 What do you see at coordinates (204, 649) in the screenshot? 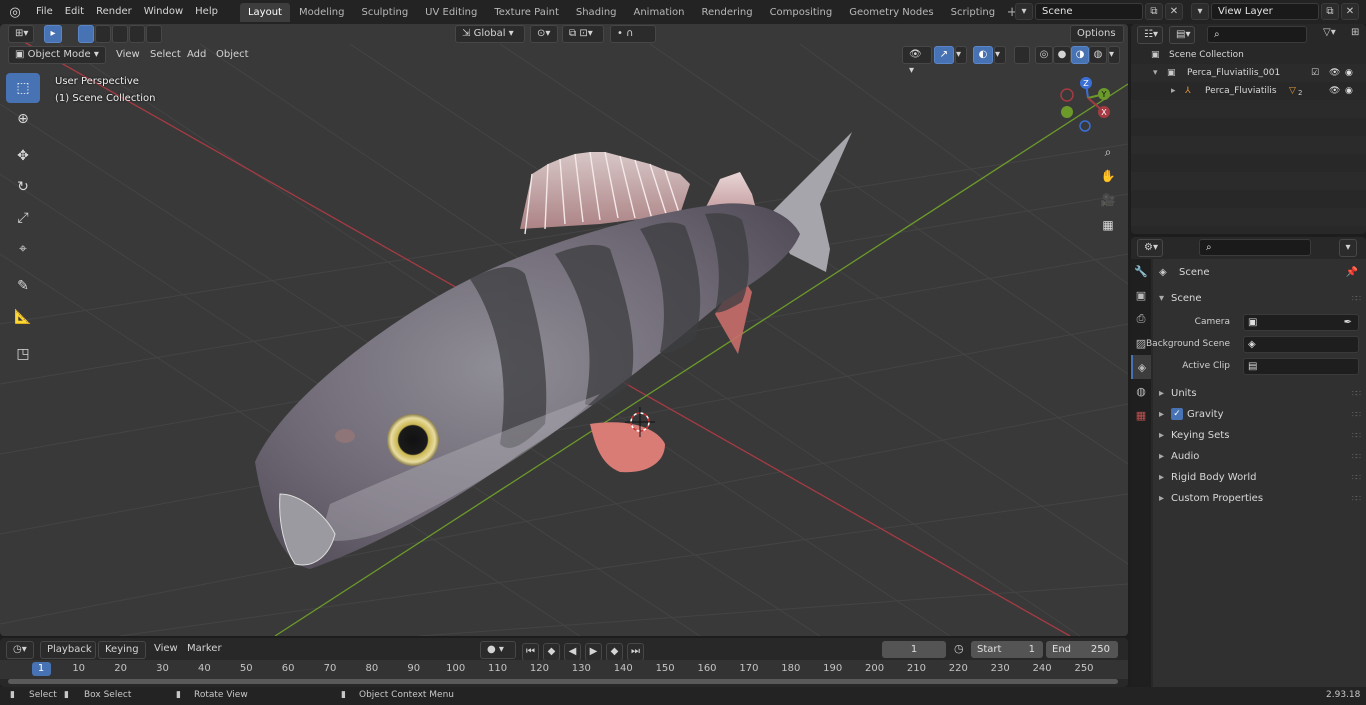
I see `marker-menu: Marker` at bounding box center [204, 649].